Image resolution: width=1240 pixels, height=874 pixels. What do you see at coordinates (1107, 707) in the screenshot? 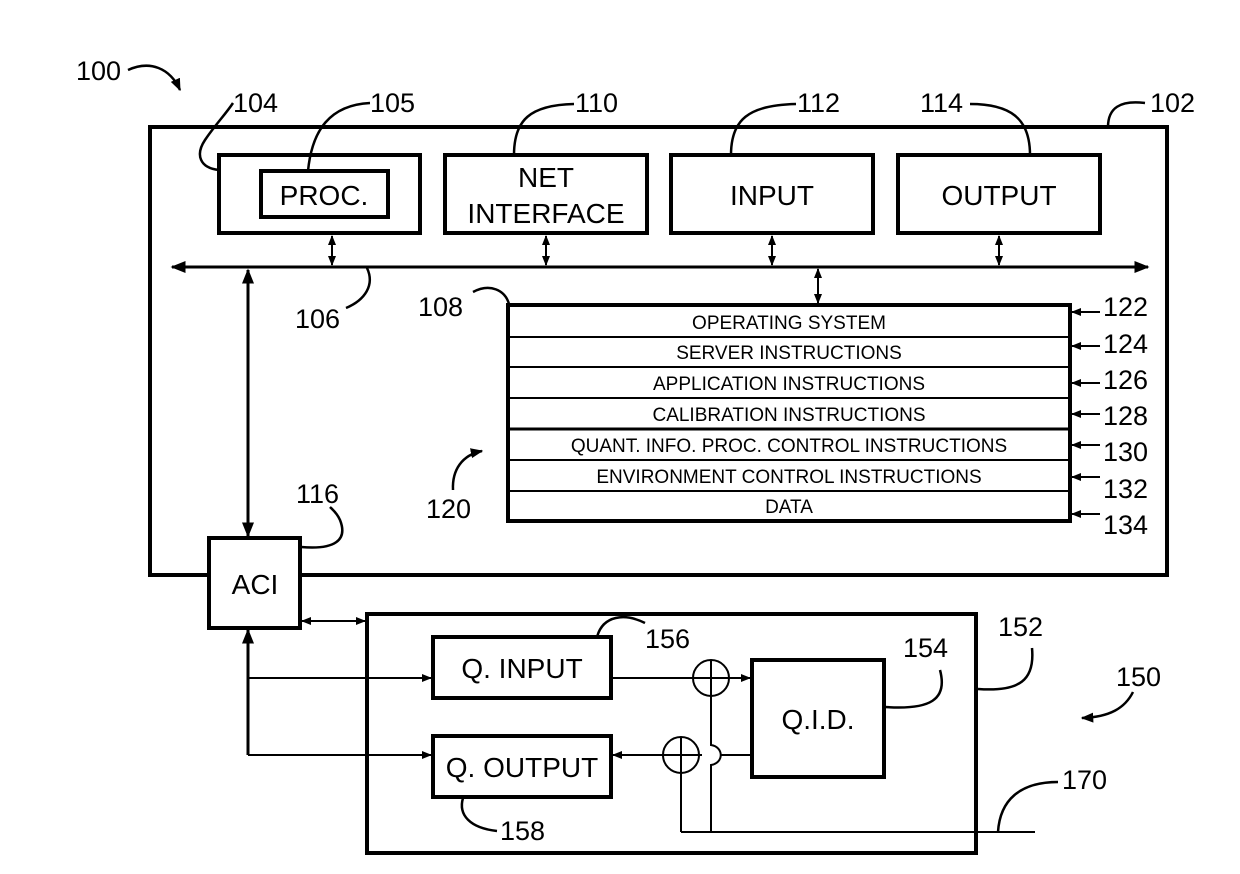
I see `ref-150-arrow` at bounding box center [1107, 707].